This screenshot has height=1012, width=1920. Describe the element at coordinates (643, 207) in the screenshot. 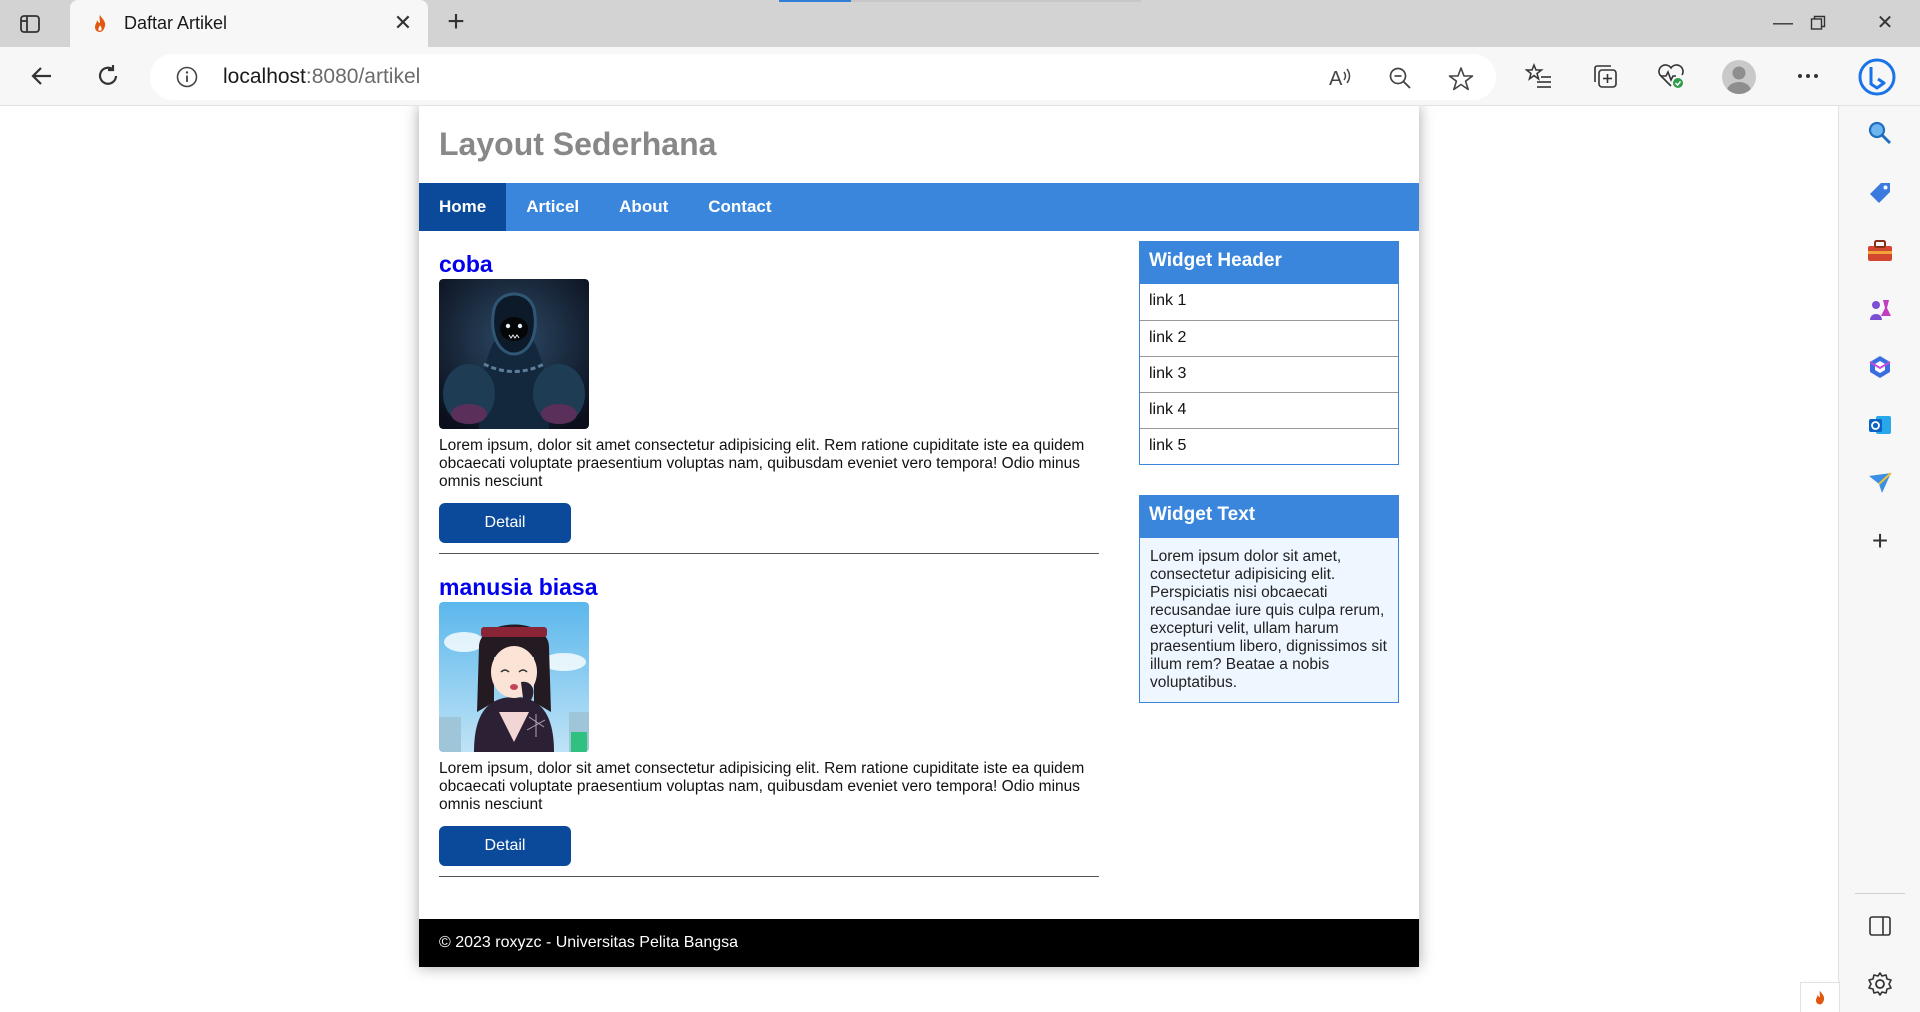

I see `nav-about: About` at that location.